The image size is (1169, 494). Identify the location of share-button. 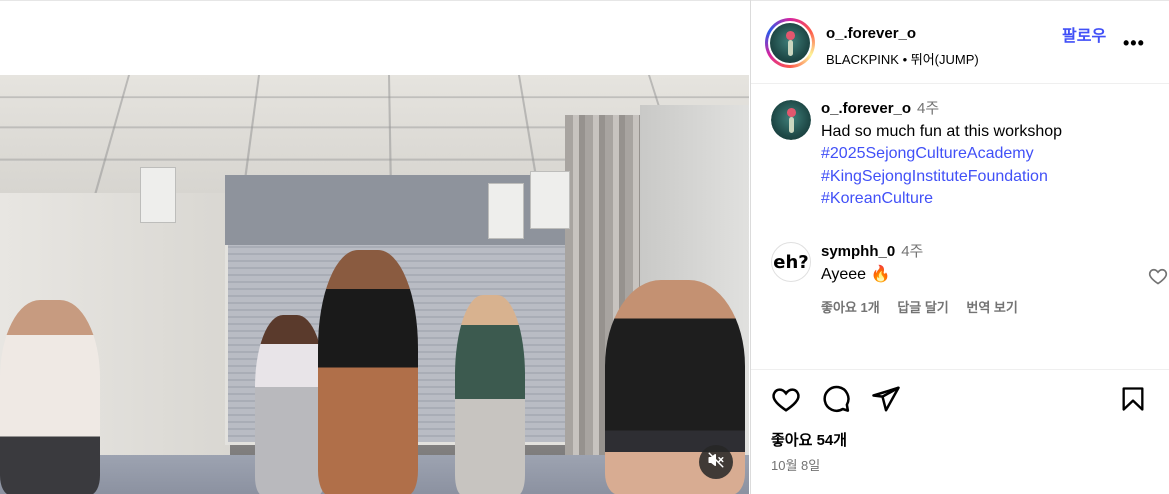
(886, 401).